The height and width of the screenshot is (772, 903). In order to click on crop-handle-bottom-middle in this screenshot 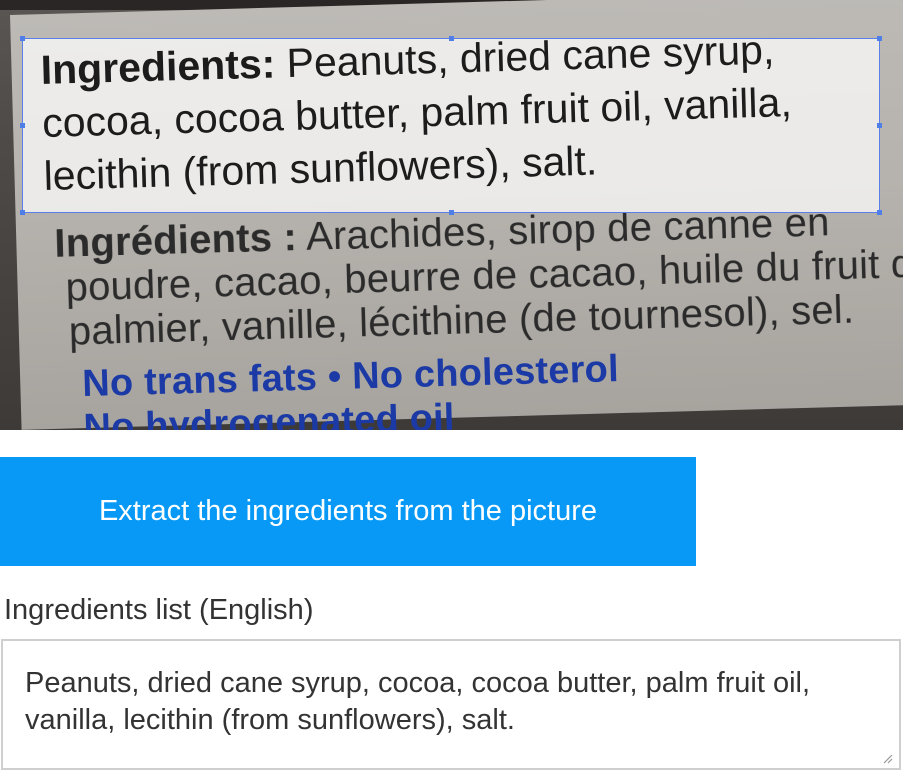, I will do `click(451, 212)`.